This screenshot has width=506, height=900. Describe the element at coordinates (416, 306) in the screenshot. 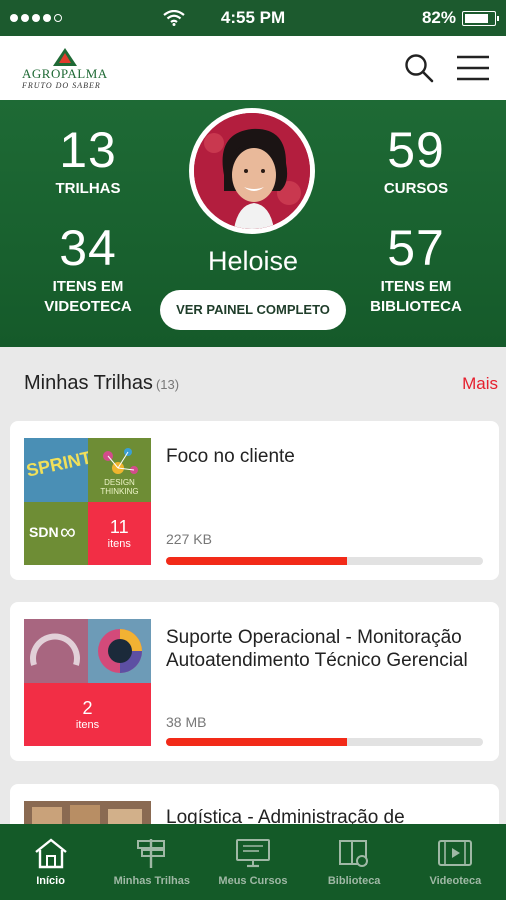

I see `stat-biblioteca-label-2: BIBLIOTECA` at that location.